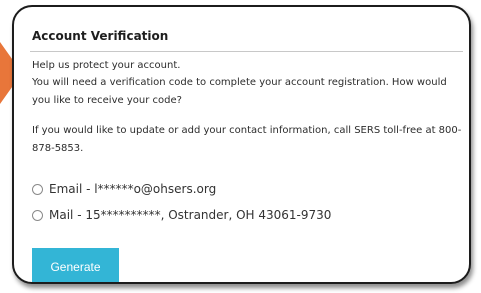  What do you see at coordinates (37, 215) in the screenshot?
I see `mail-radio` at bounding box center [37, 215].